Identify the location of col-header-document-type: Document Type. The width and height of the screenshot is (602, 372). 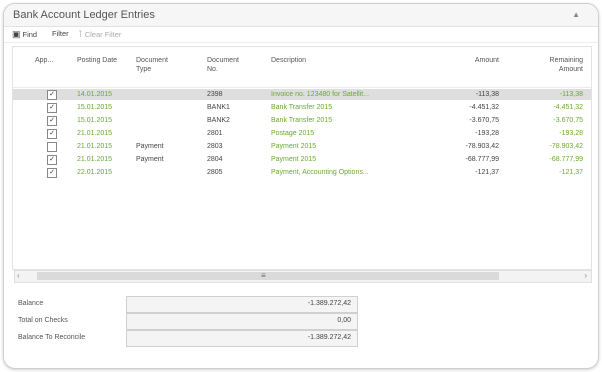
(156, 65).